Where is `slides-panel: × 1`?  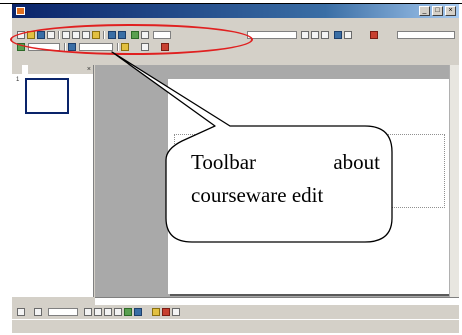
slides-panel: × 1 is located at coordinates (53, 181).